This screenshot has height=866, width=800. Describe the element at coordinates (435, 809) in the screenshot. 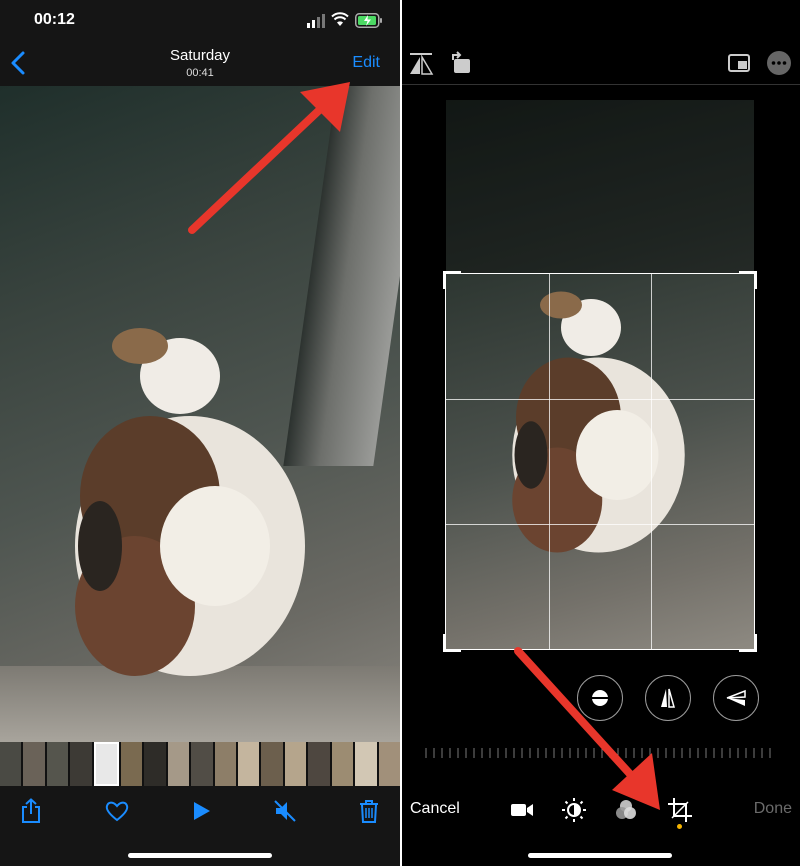

I see `cancel-button: Cancel` at that location.